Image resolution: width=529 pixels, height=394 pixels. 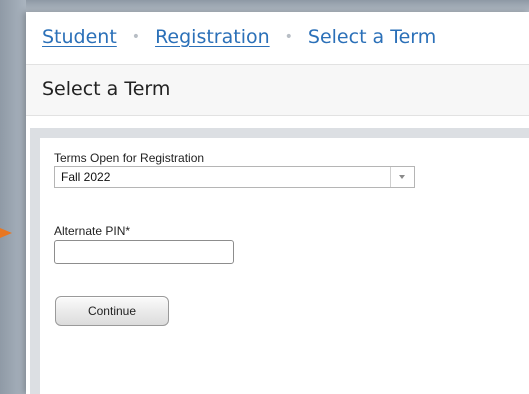 I want to click on breadcrumb: Student • Registration • Select a Term, so click(x=239, y=37).